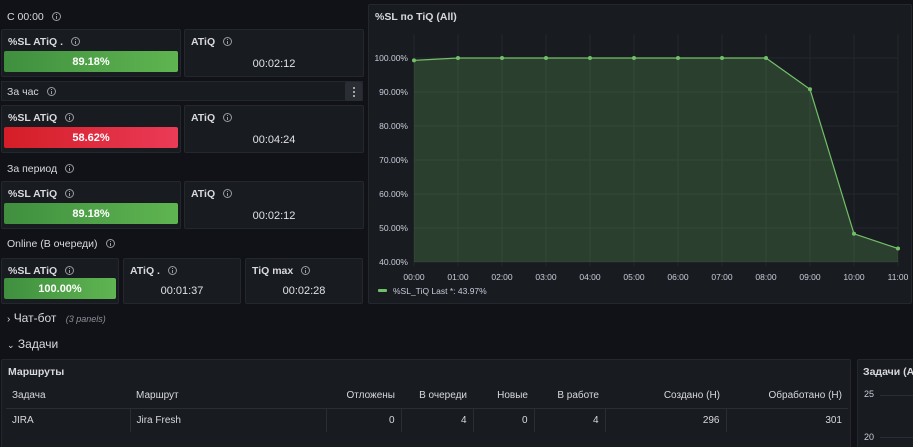 This screenshot has width=913, height=447. Describe the element at coordinates (869, 394) in the screenshot. I see `tasks-y-tick: 25` at that location.